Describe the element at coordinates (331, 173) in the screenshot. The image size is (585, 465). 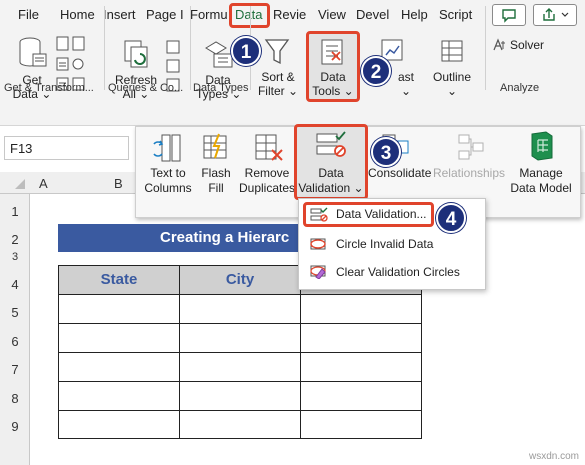
I see `data-validation-label-1: Data` at that location.